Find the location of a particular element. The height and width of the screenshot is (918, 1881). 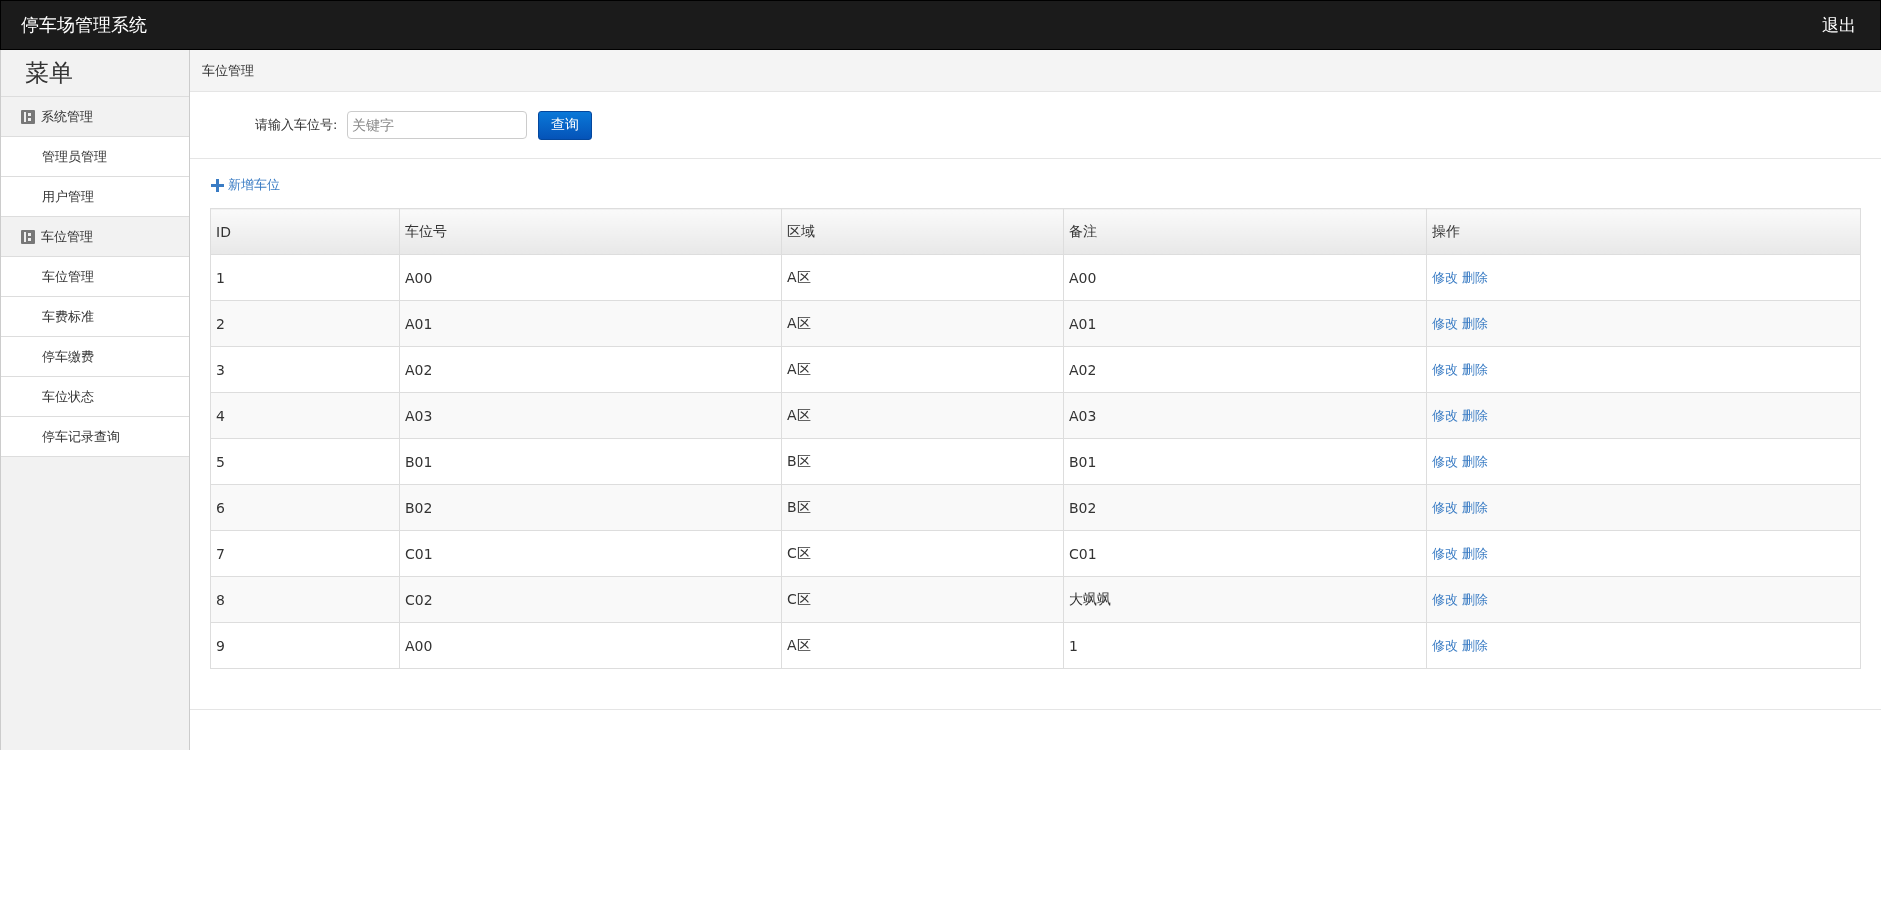

breadcrumb: 车位管理 is located at coordinates (1035, 71).